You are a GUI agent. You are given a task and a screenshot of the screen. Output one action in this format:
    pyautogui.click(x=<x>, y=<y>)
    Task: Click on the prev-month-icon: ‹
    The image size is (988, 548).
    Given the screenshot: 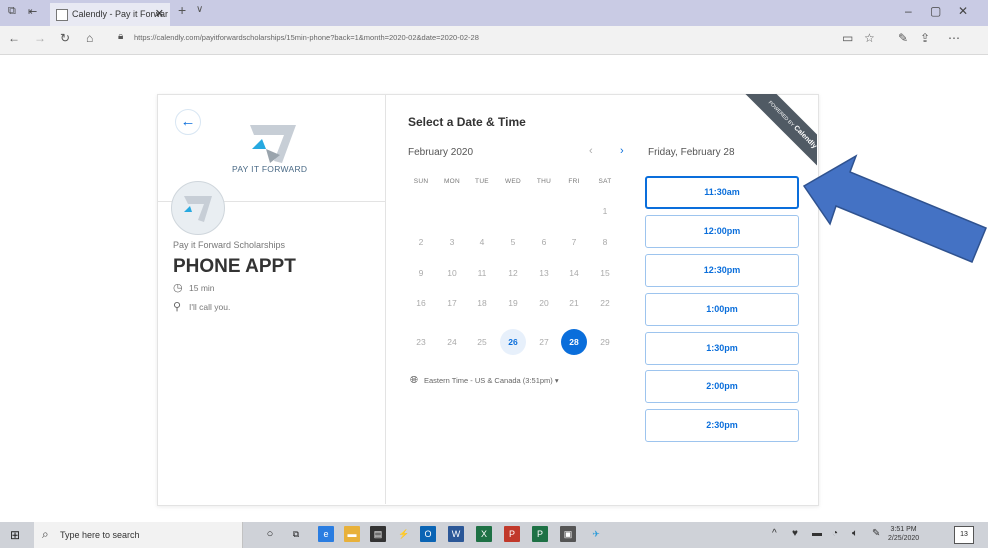 What is the action you would take?
    pyautogui.click(x=591, y=151)
    